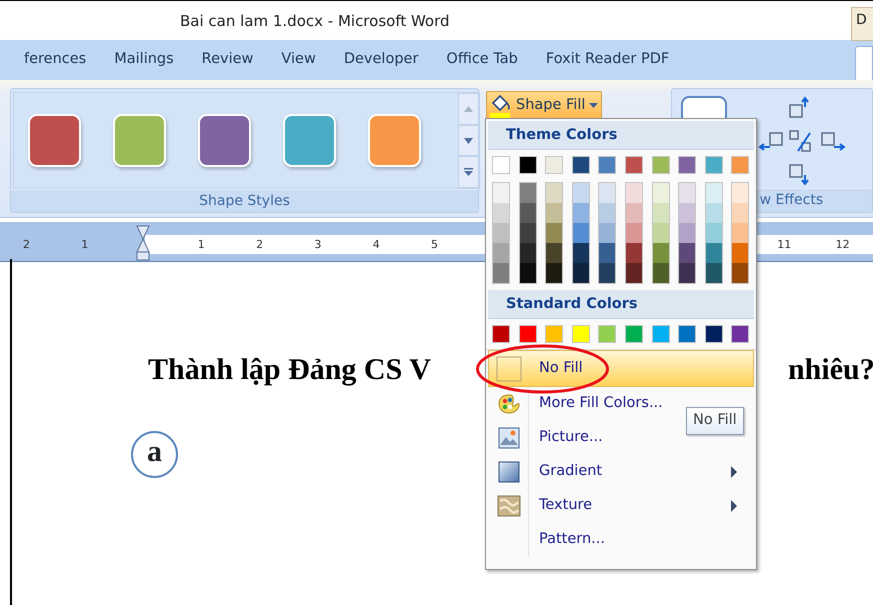 The width and height of the screenshot is (873, 605). Describe the element at coordinates (381, 60) in the screenshot. I see `ribbon-tab: Developer` at that location.